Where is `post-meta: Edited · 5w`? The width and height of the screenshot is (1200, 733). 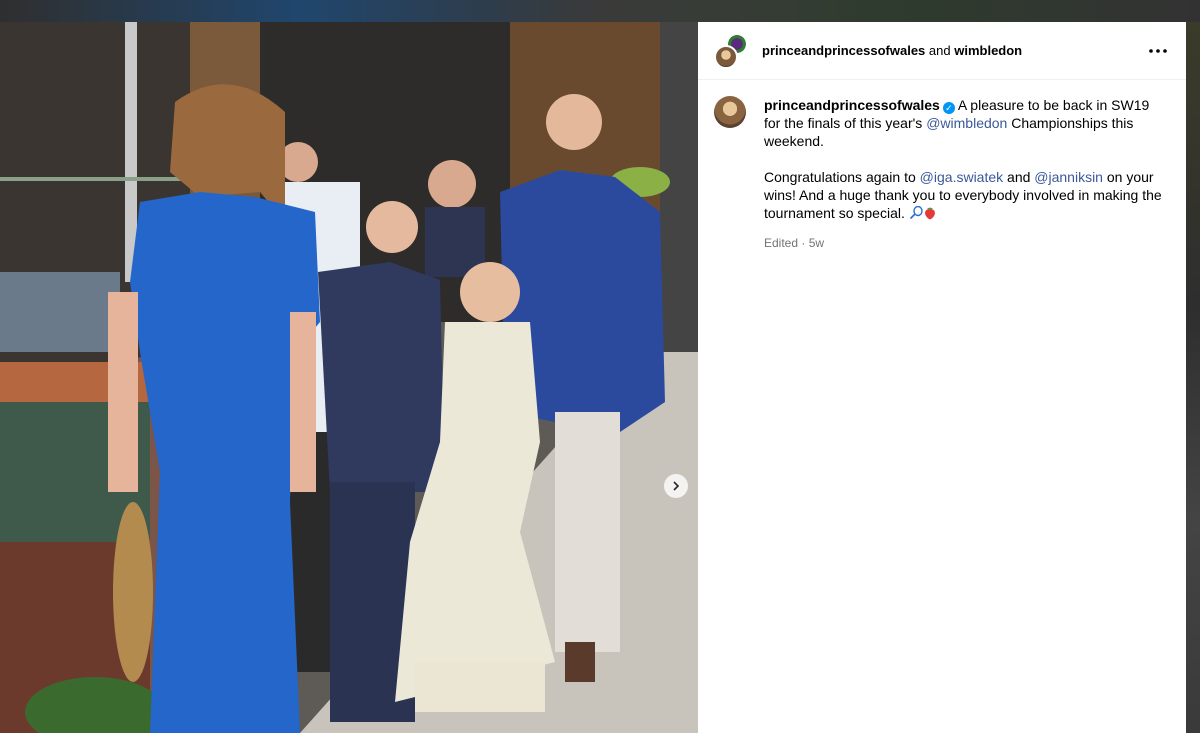 post-meta: Edited · 5w is located at coordinates (964, 243).